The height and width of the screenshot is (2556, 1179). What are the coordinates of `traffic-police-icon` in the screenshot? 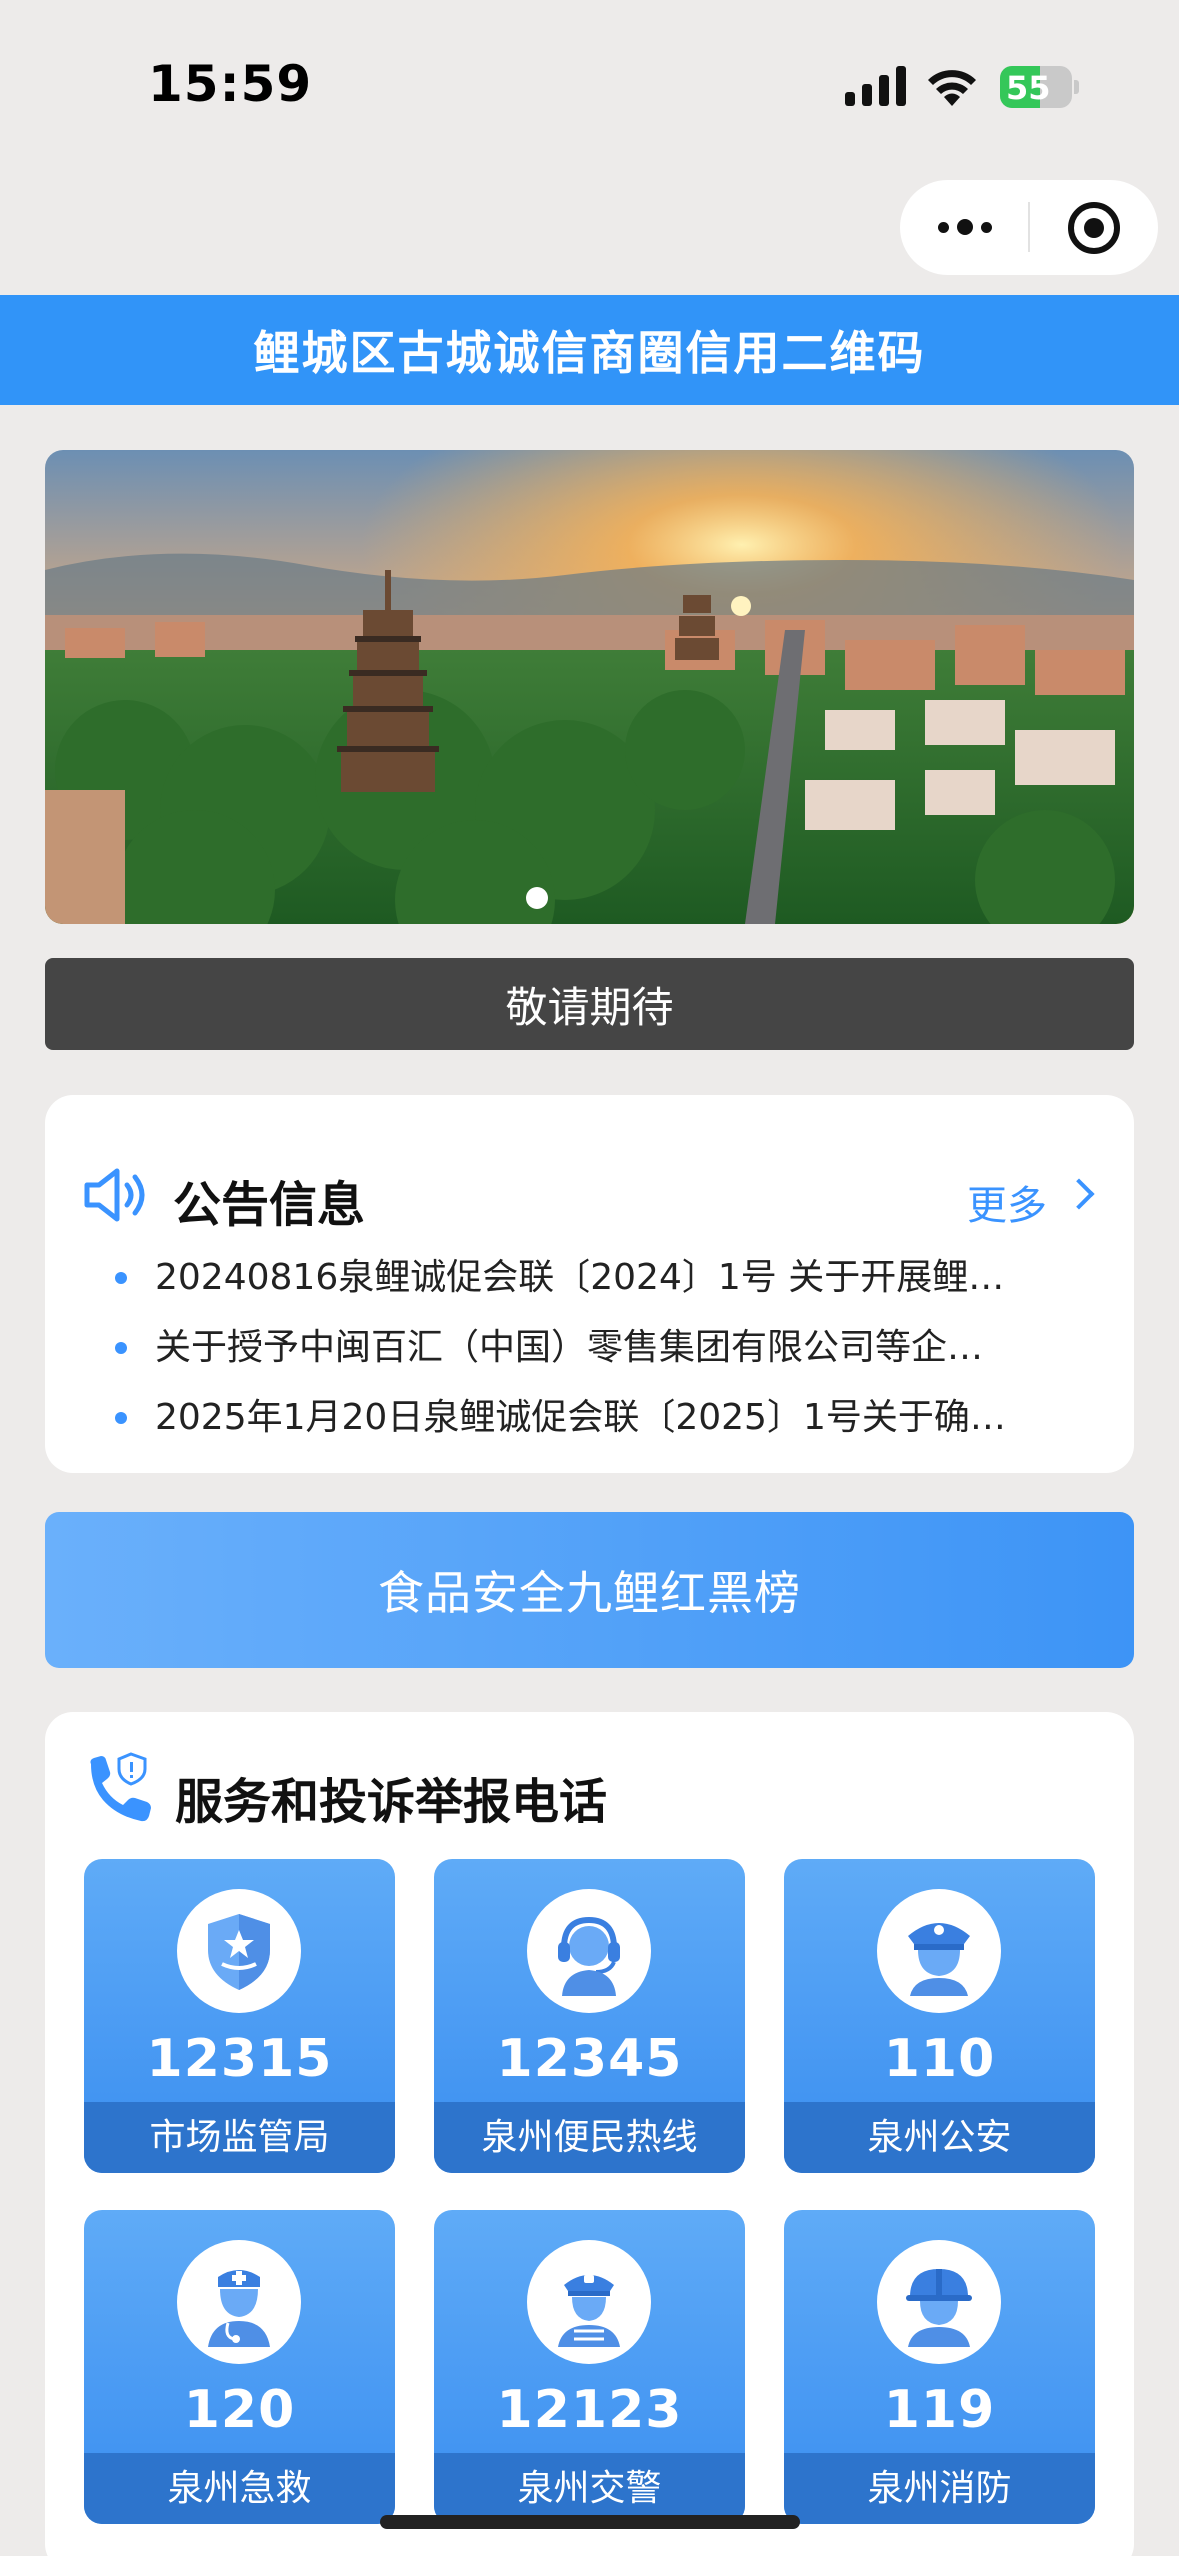 It's located at (589, 2311).